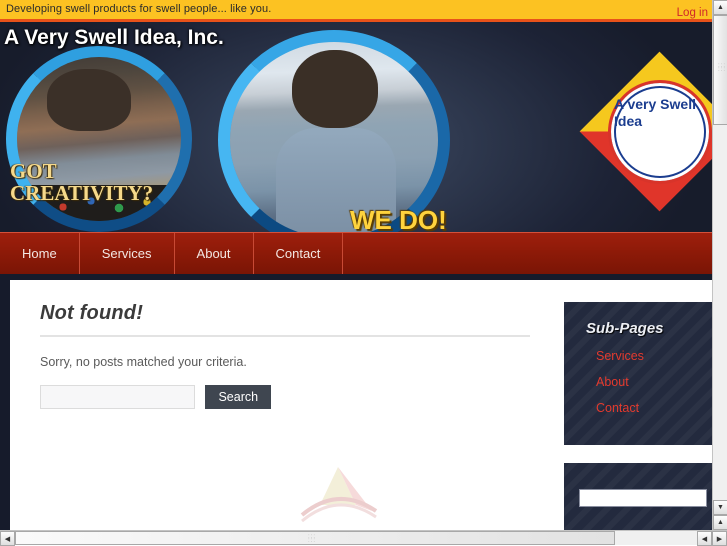 This screenshot has width=727, height=546. Describe the element at coordinates (285, 397) in the screenshot. I see `search-form: Search` at that location.